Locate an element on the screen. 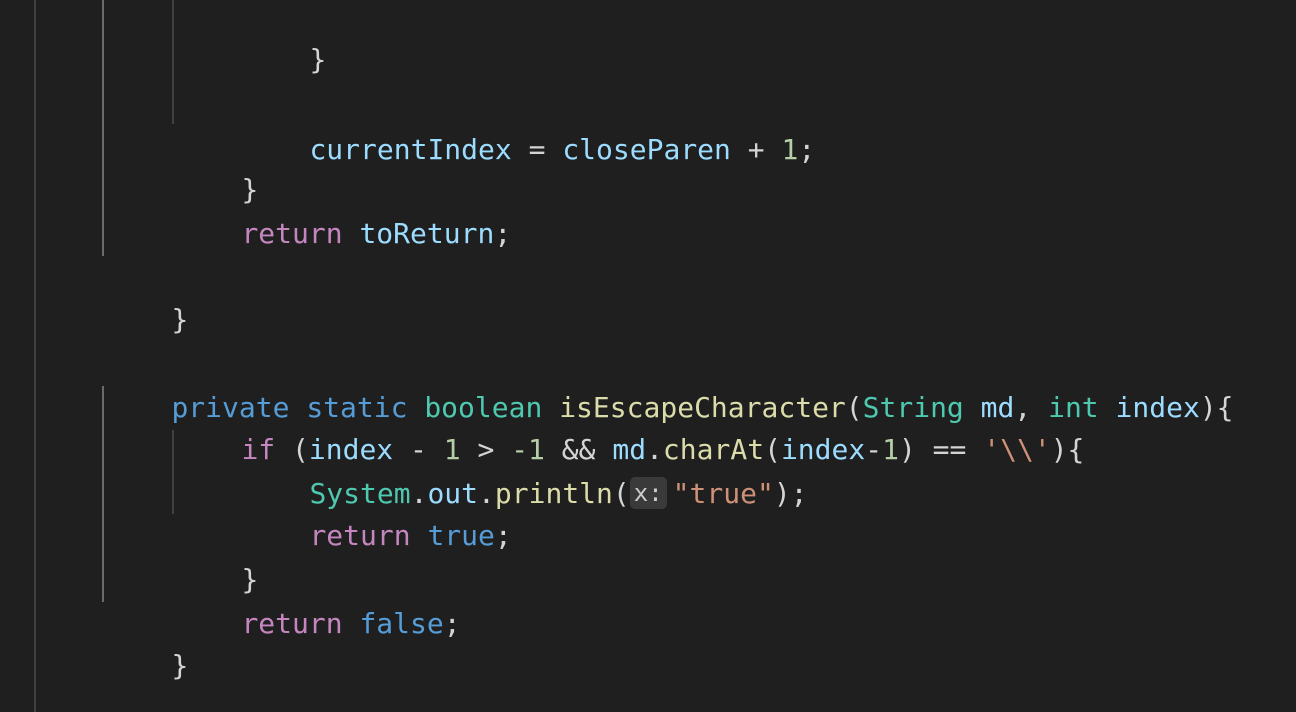 The height and width of the screenshot is (712, 1296). close-paren-semicolon: ); is located at coordinates (790, 493).